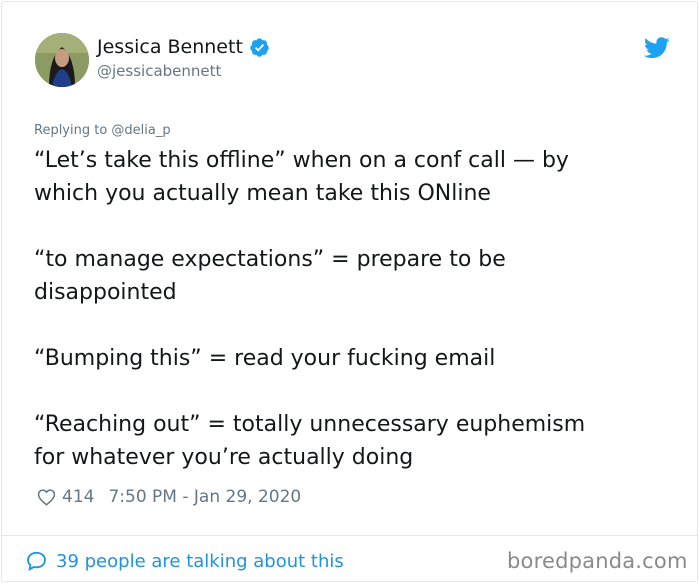  I want to click on tweet-line: “to manage expectations” = prepare to be, so click(270, 259).